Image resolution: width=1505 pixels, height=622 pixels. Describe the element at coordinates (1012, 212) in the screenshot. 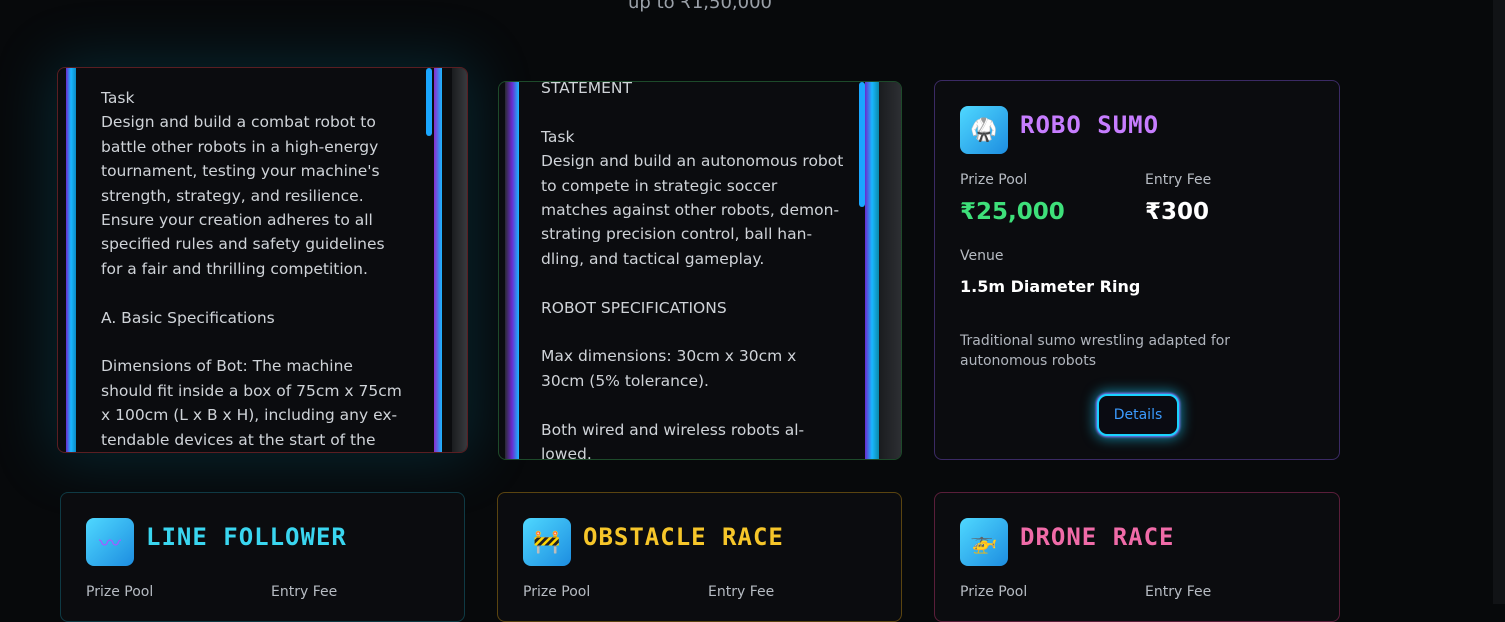

I see `prize-pool-value: ₹25,000` at that location.